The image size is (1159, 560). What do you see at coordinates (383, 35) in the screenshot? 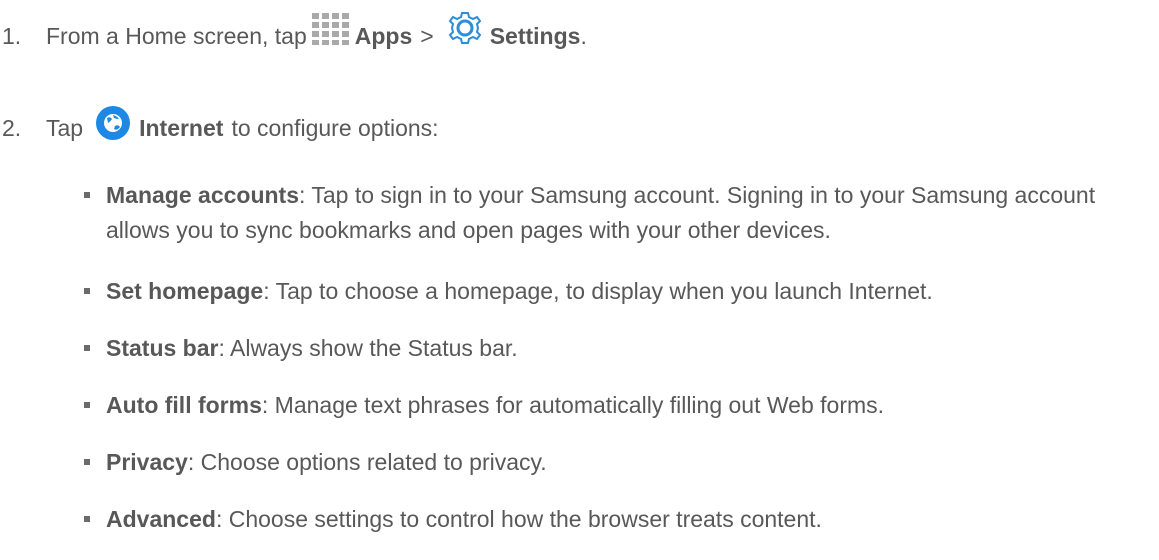
I see `apps-label: Apps` at bounding box center [383, 35].